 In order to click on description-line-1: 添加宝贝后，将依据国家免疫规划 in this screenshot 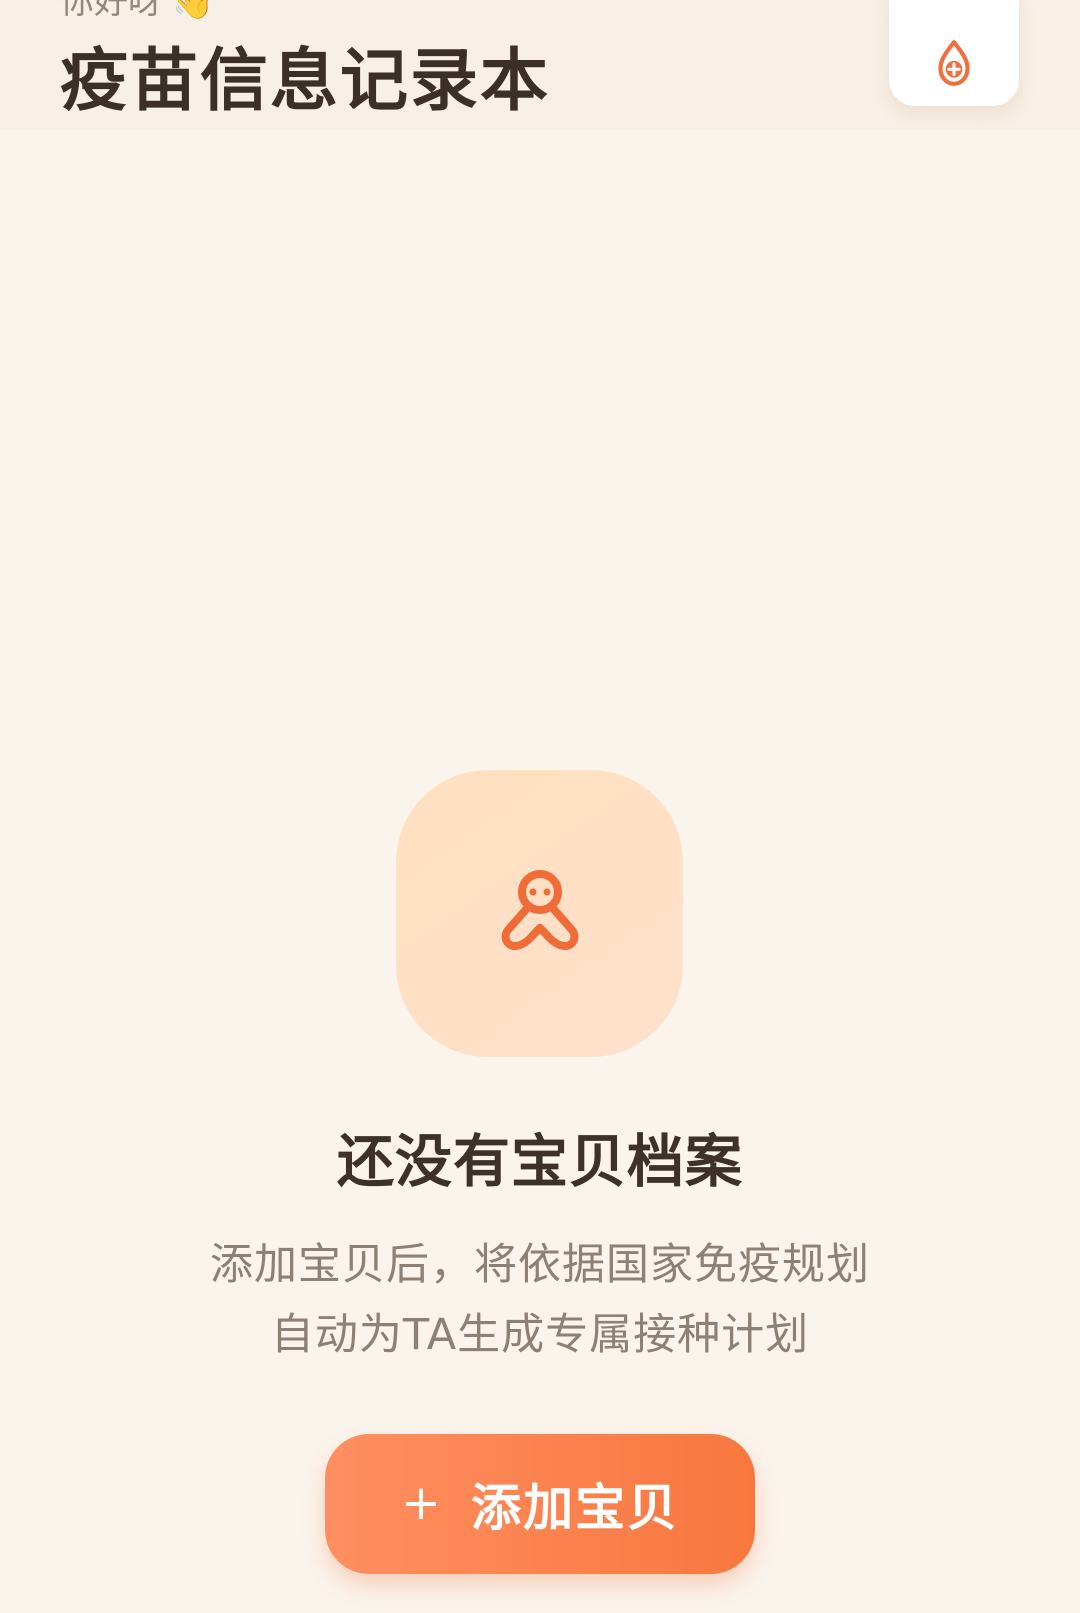, I will do `click(540, 1265)`.